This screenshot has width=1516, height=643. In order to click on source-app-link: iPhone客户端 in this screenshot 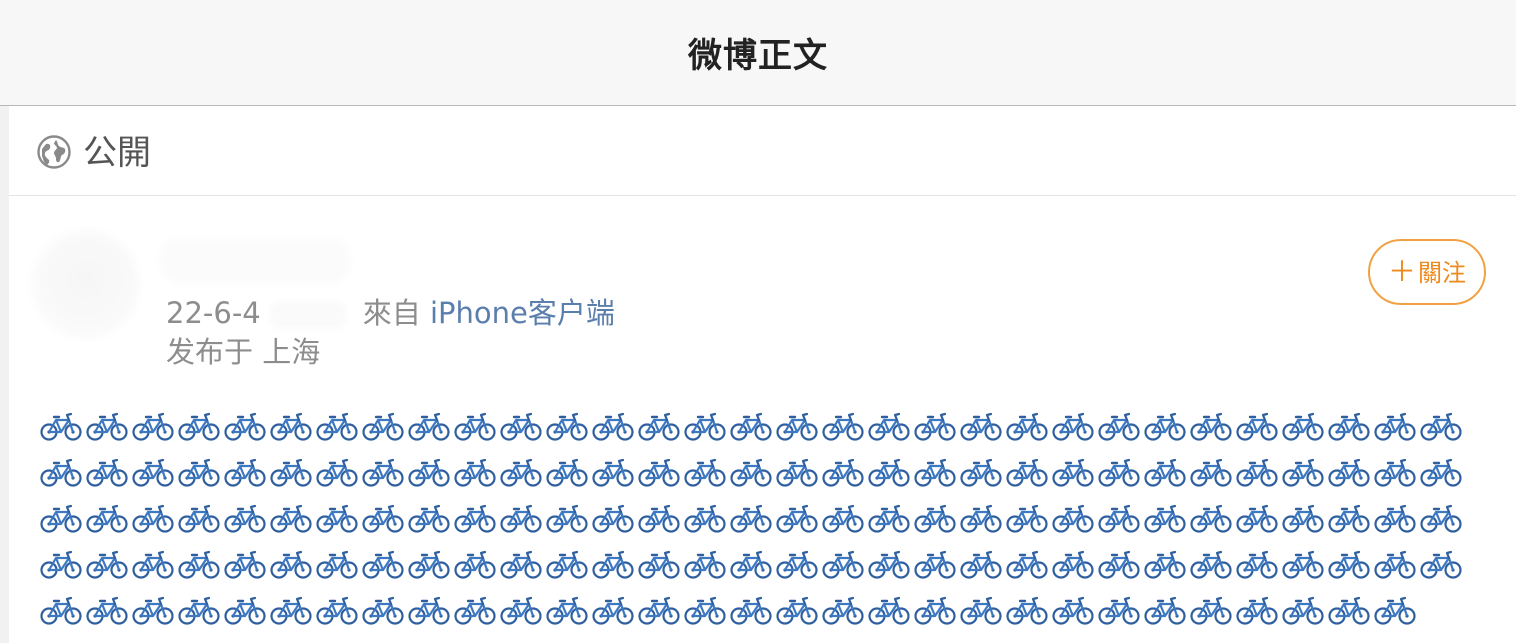, I will do `click(522, 313)`.